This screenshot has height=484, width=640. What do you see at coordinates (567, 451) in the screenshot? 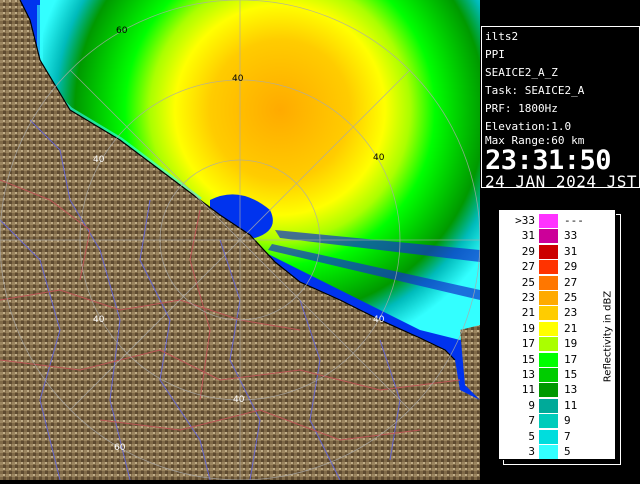
I see `legend-high-value: 5` at bounding box center [567, 451].